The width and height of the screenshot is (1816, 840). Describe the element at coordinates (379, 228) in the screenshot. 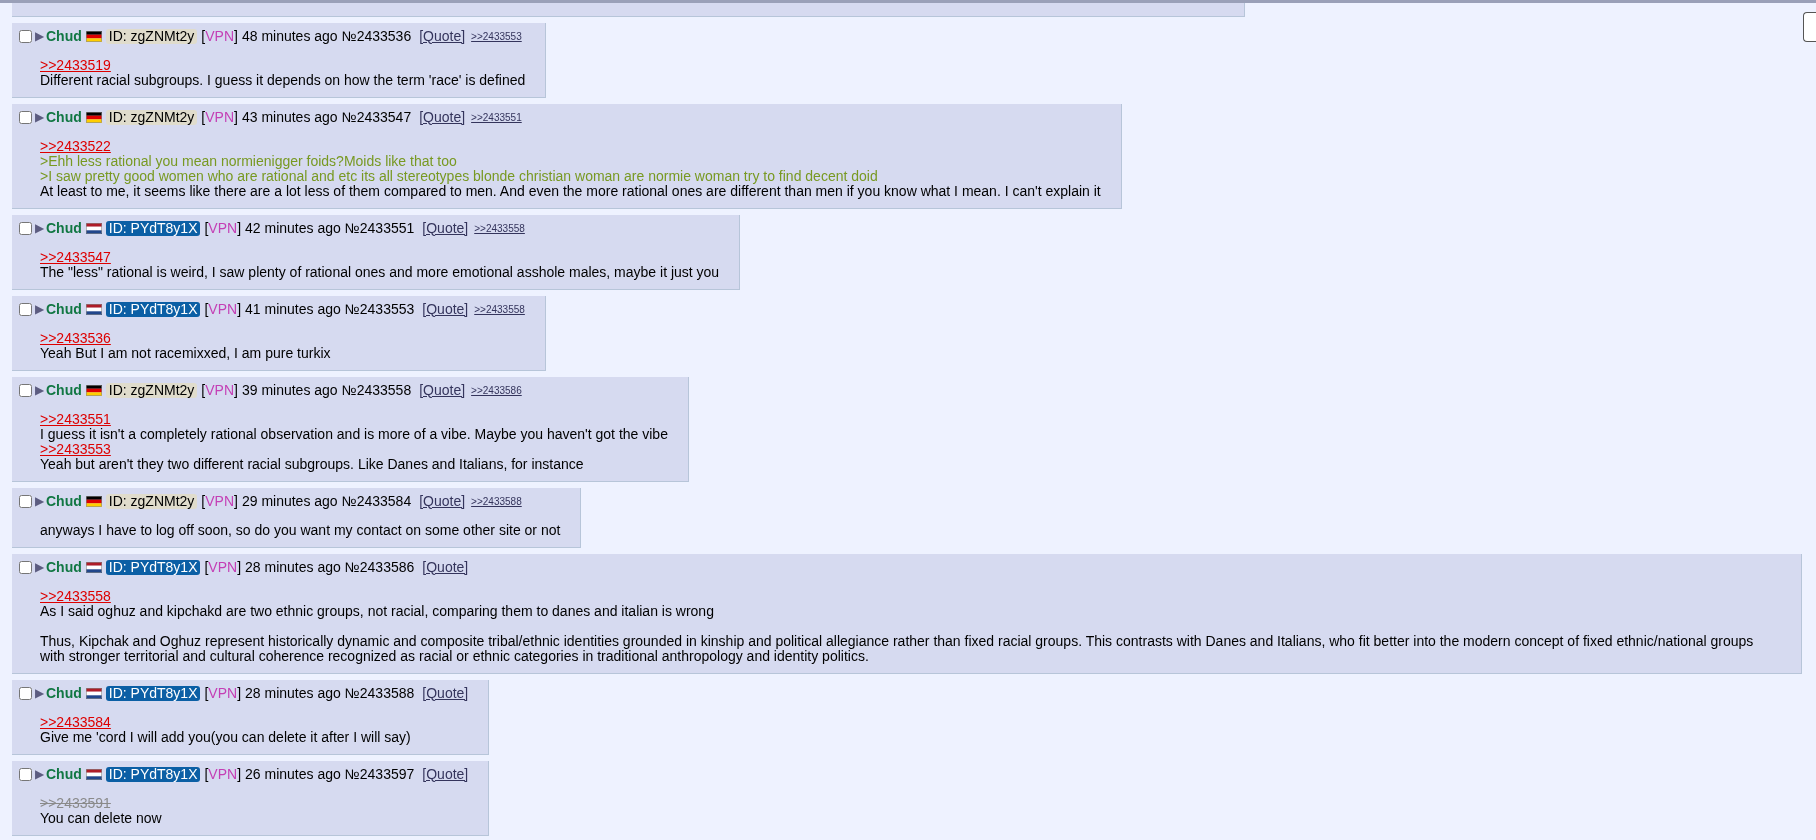

I see `post-number: №2433551` at that location.